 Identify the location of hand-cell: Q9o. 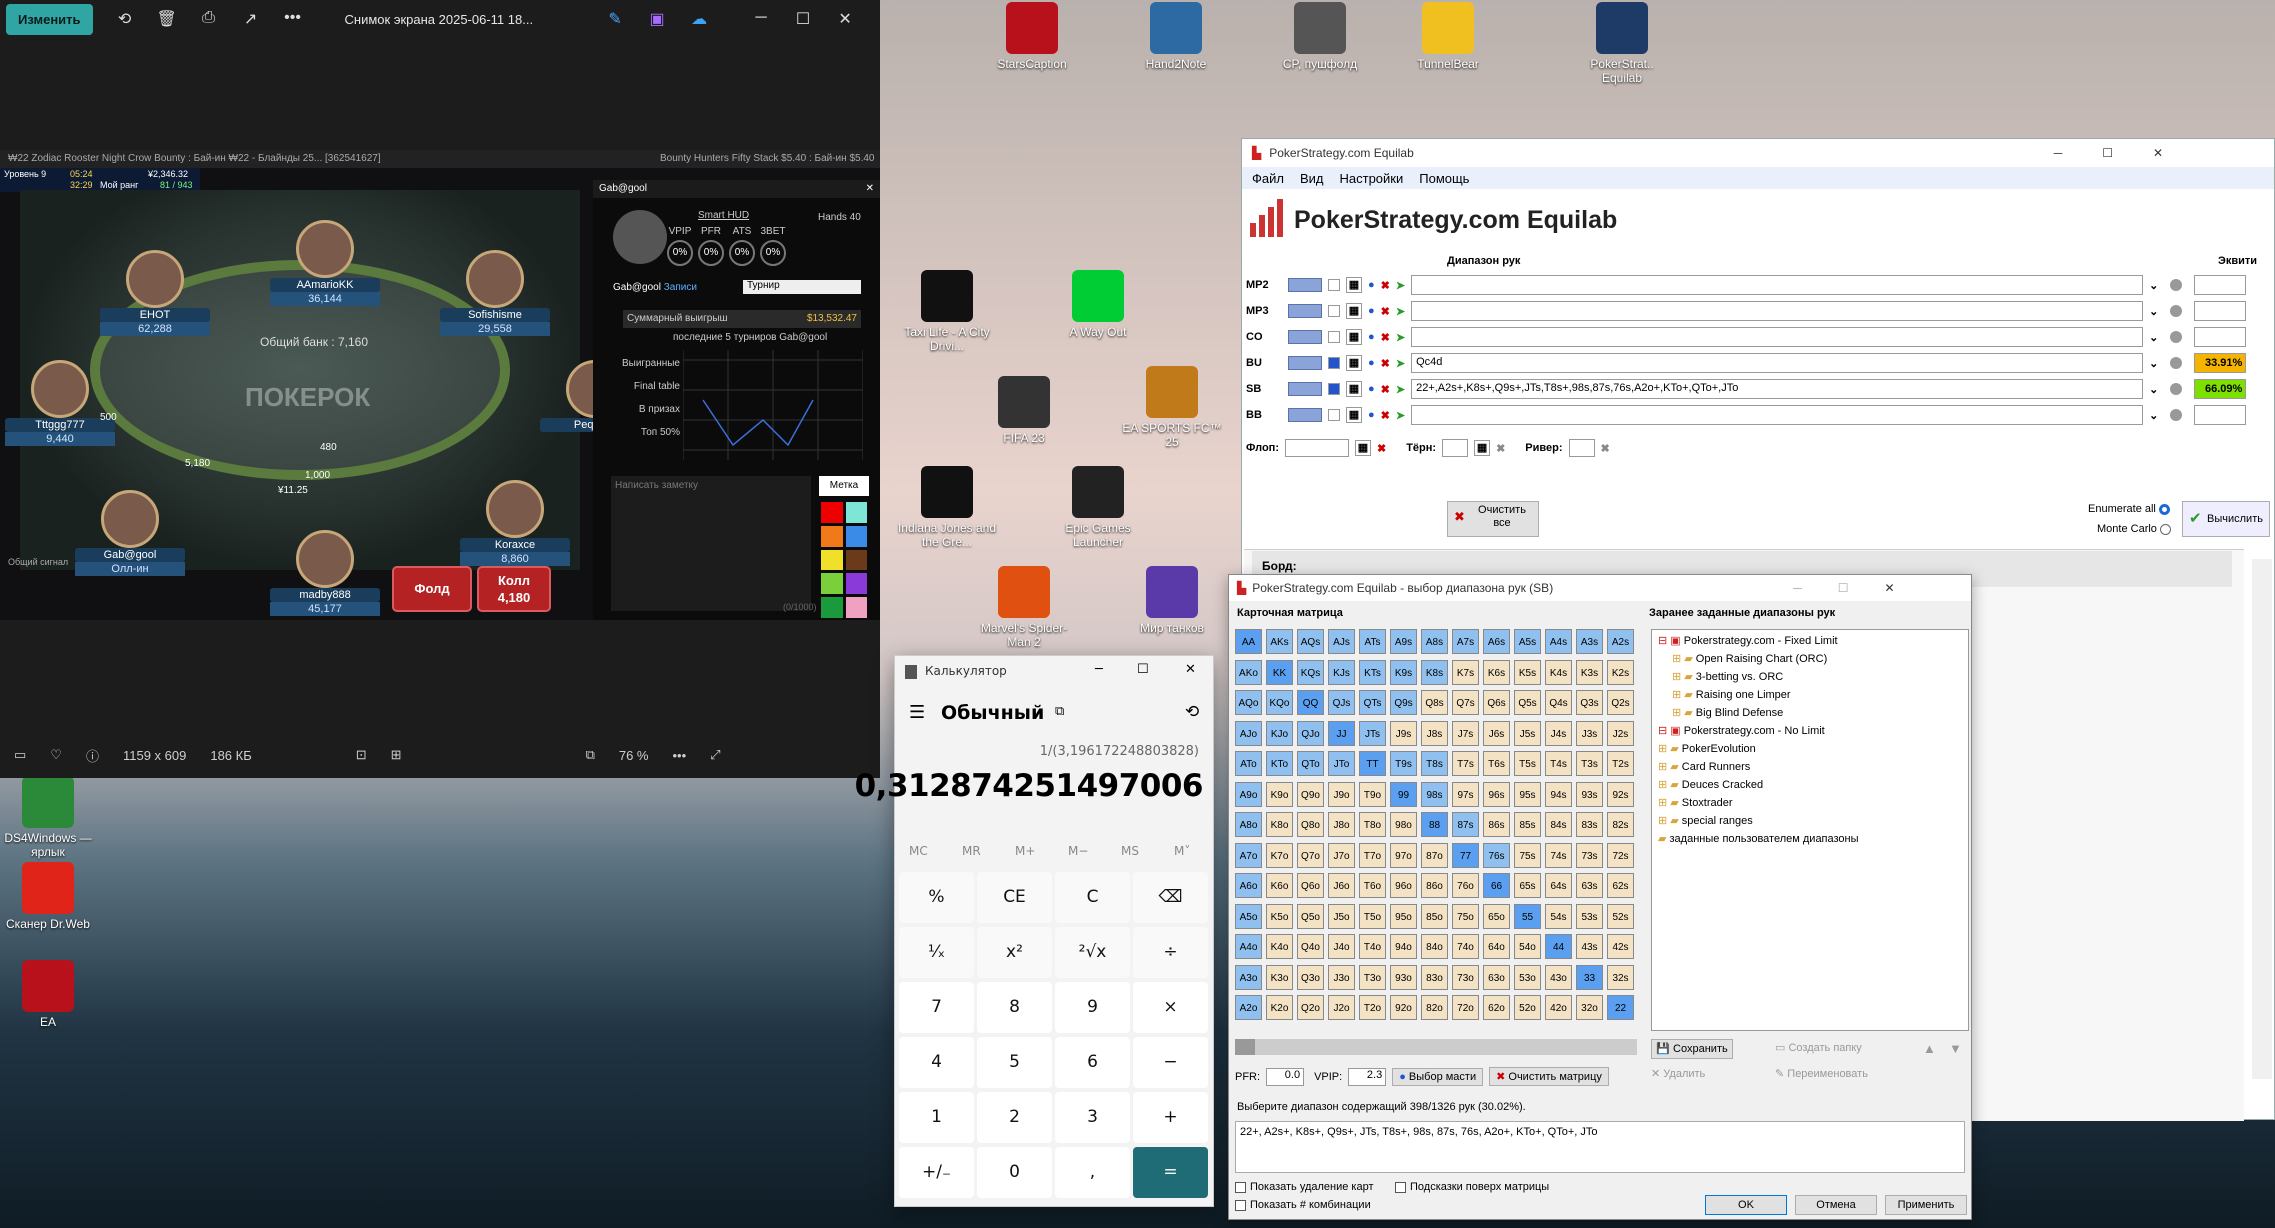
(1310, 794).